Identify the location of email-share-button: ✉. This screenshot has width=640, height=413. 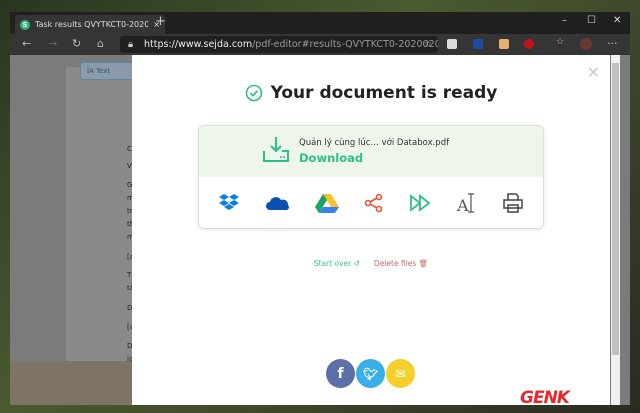
(400, 373).